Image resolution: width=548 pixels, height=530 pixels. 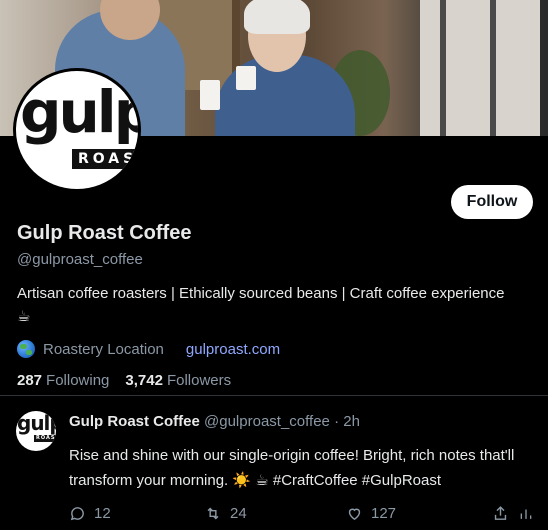 What do you see at coordinates (225, 513) in the screenshot?
I see `retweet-button: 24` at bounding box center [225, 513].